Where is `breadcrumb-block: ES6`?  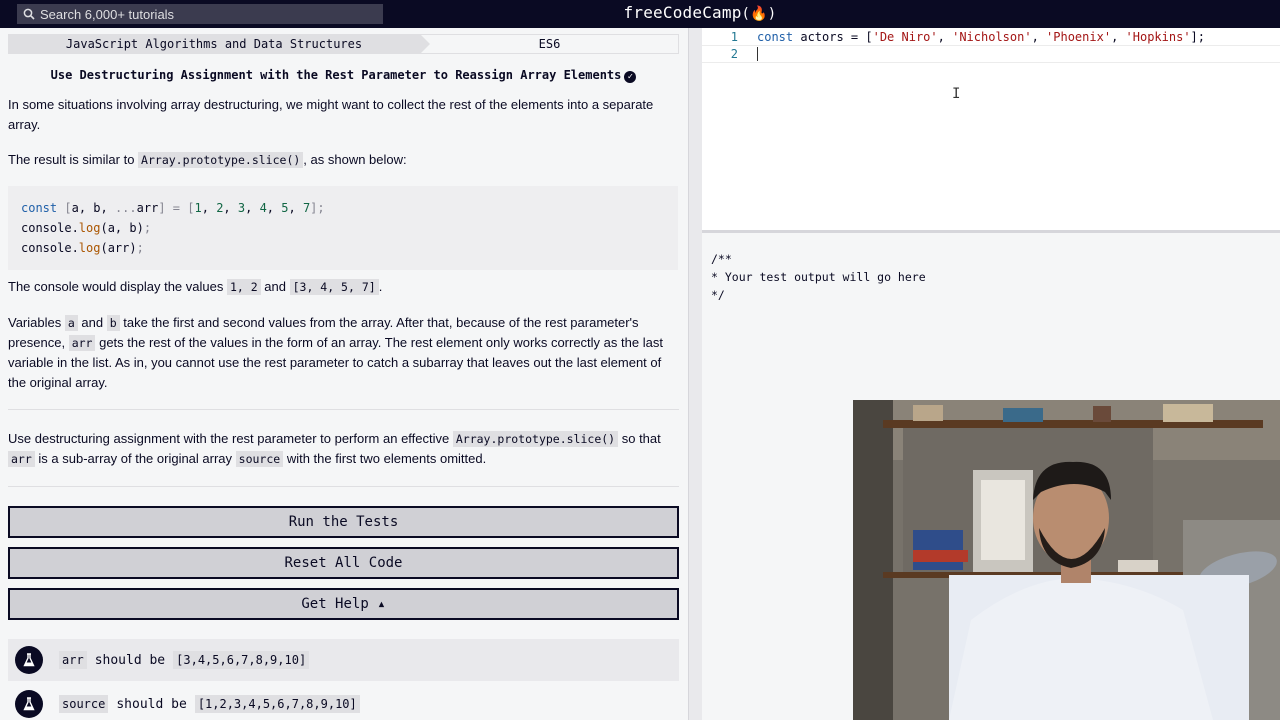
breadcrumb-block: ES6 is located at coordinates (549, 44).